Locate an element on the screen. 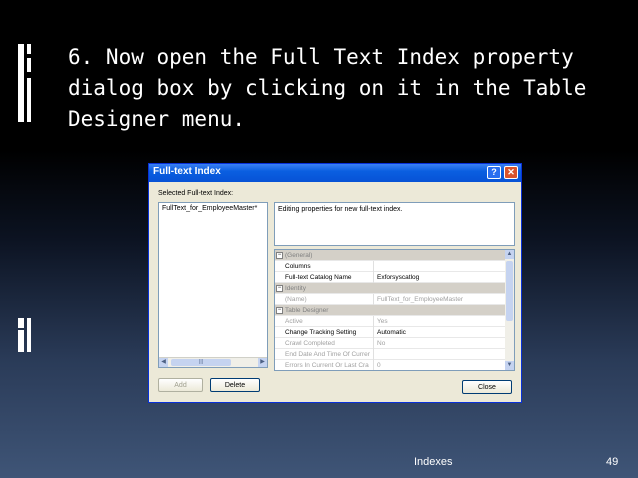 This screenshot has height=478, width=638. property-row: Active Yes is located at coordinates (390, 321).